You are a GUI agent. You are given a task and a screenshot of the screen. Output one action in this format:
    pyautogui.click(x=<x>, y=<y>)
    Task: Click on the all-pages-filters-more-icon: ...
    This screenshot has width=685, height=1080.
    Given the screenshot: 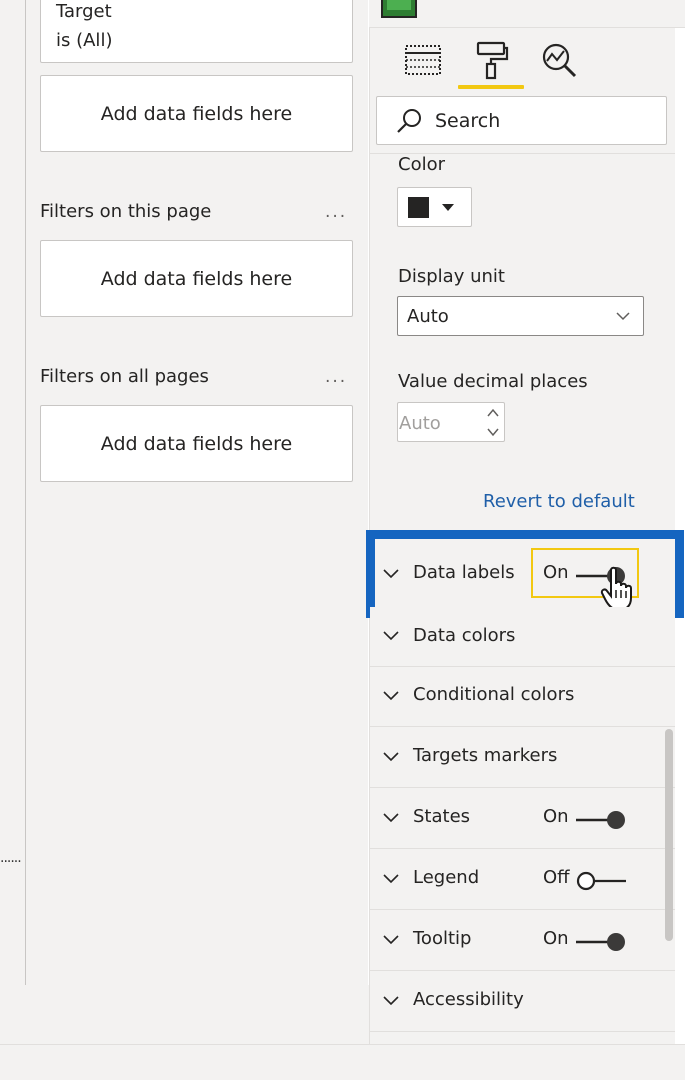 What is the action you would take?
    pyautogui.click(x=336, y=377)
    